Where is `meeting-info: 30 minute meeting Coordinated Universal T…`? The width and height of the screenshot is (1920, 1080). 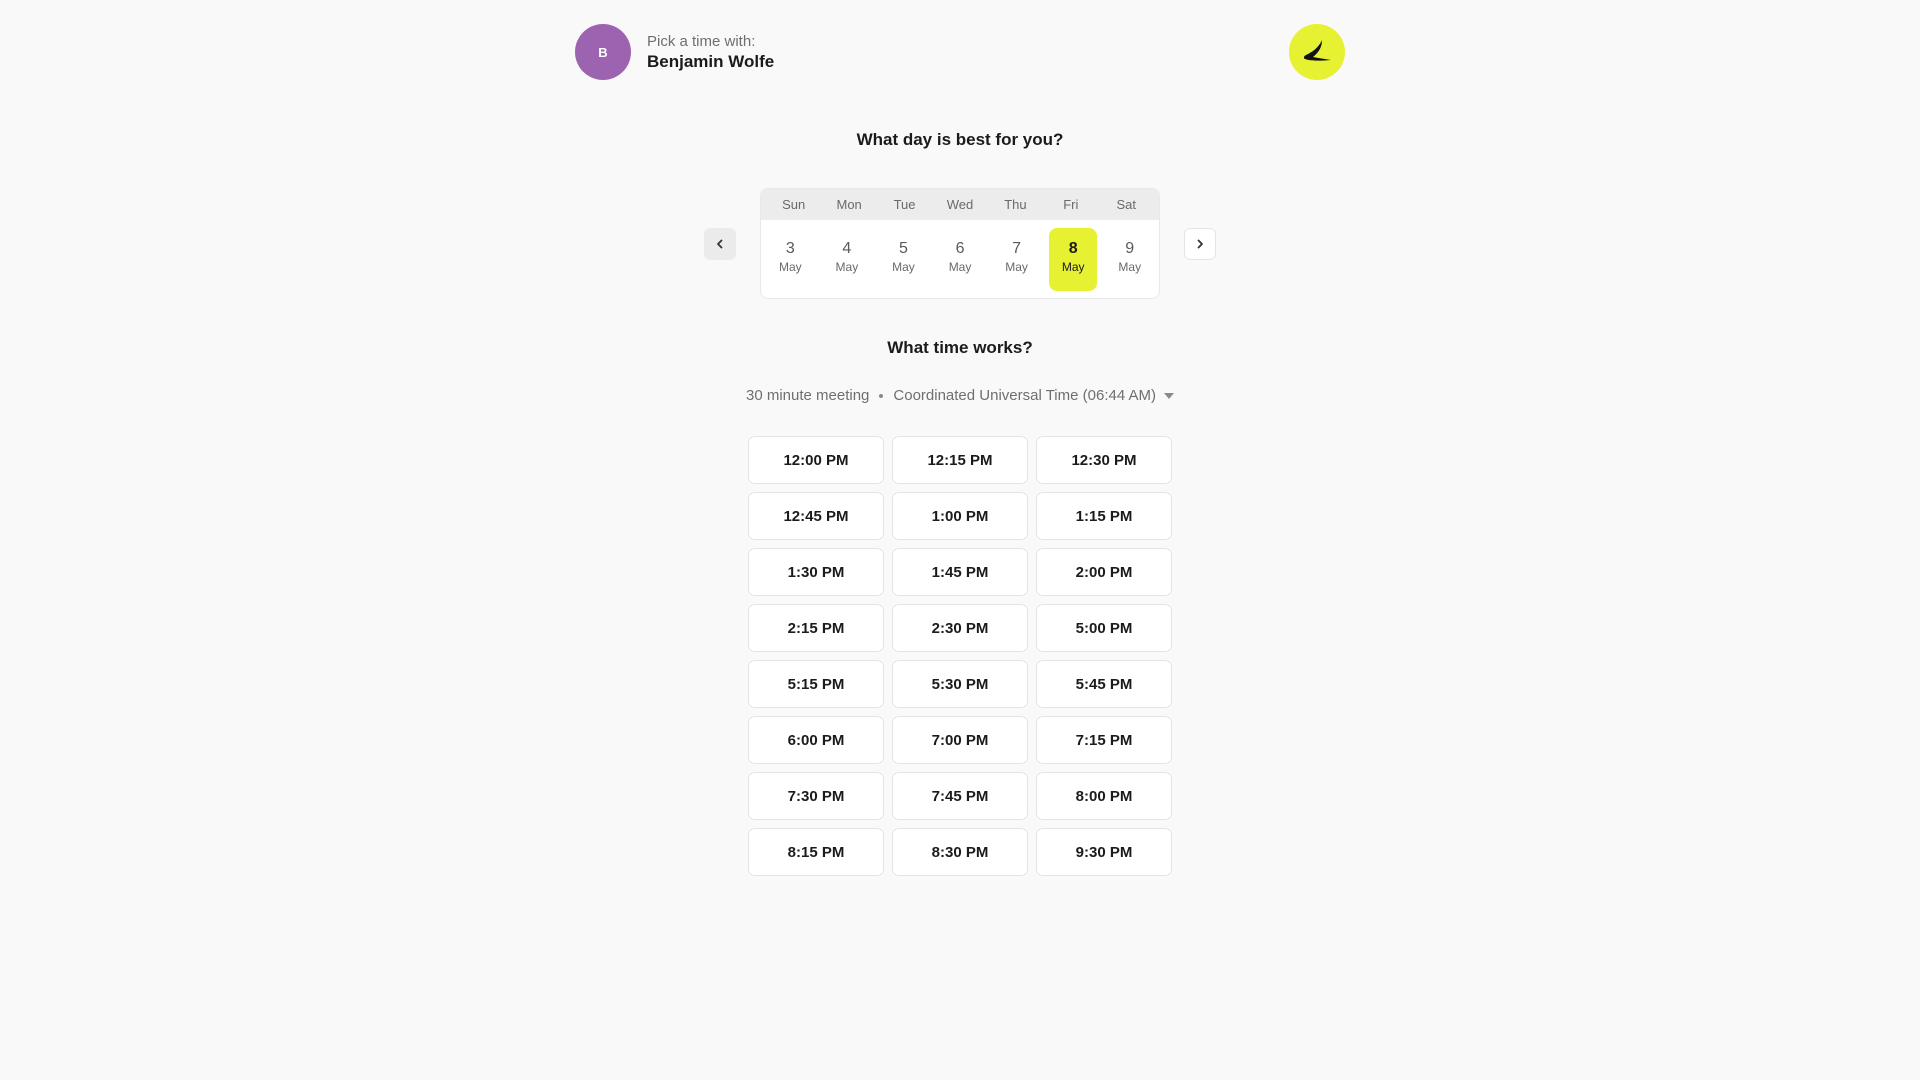
meeting-info: 30 minute meeting Coordinated Universal T… is located at coordinates (960, 396).